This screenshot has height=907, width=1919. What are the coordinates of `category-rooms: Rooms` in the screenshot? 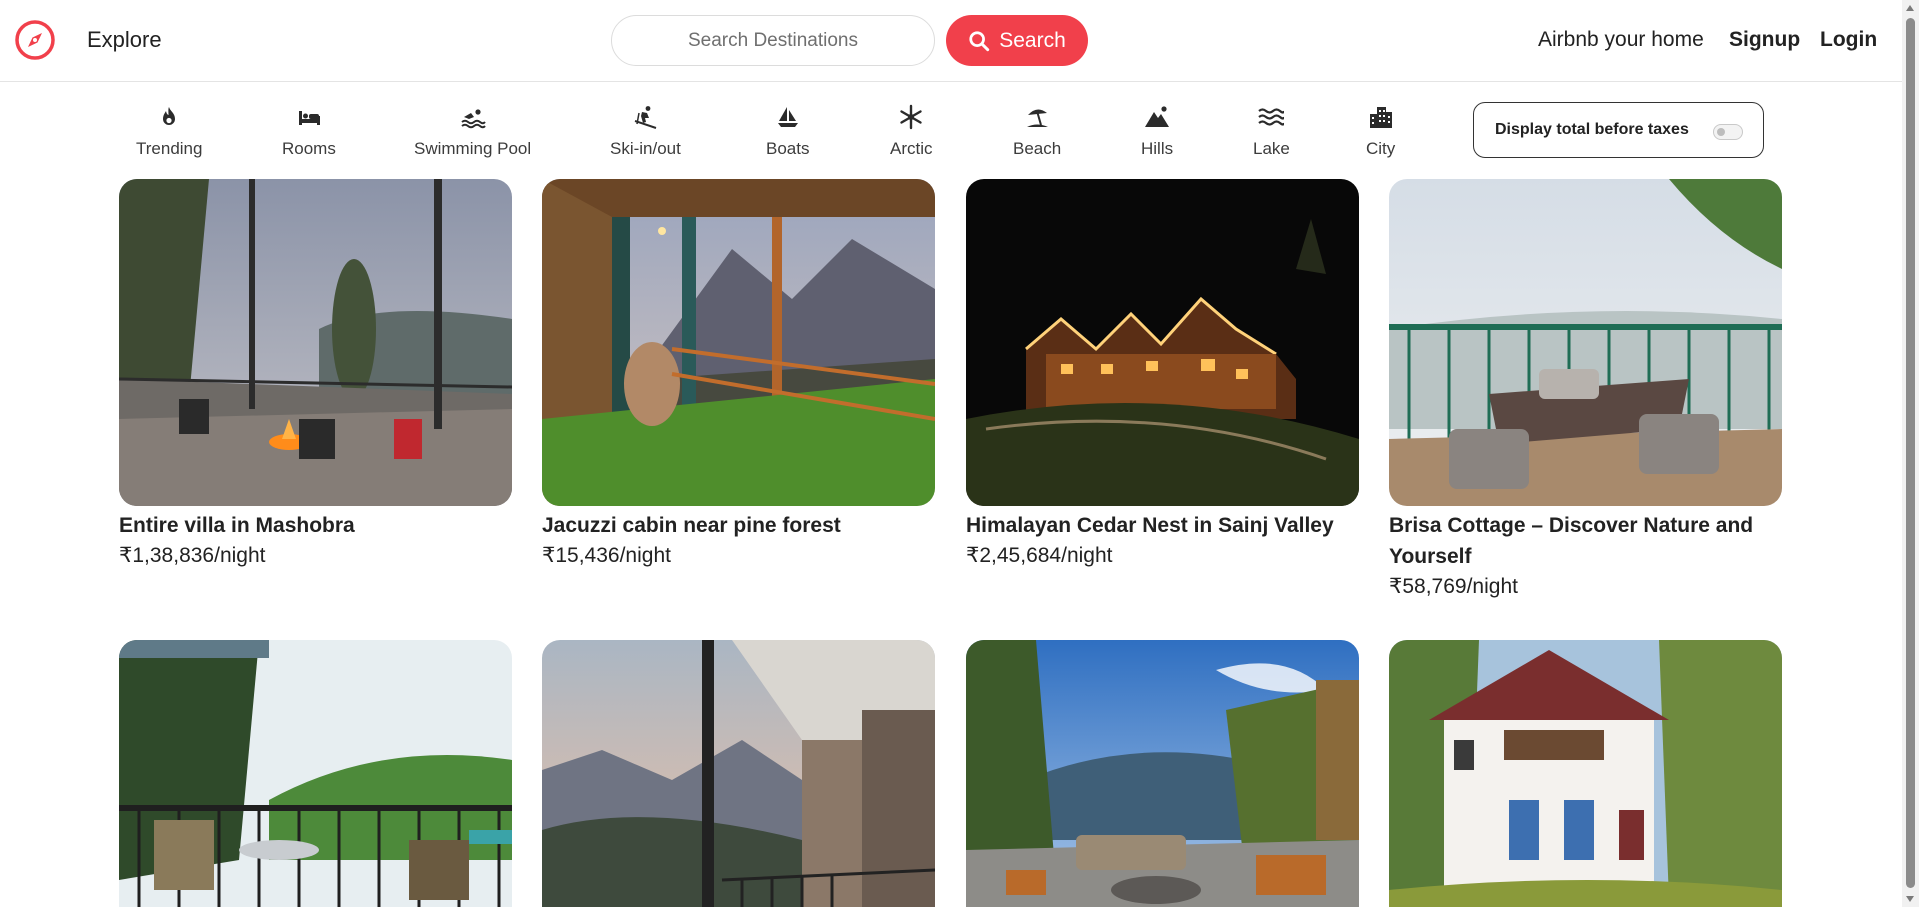 It's located at (309, 131).